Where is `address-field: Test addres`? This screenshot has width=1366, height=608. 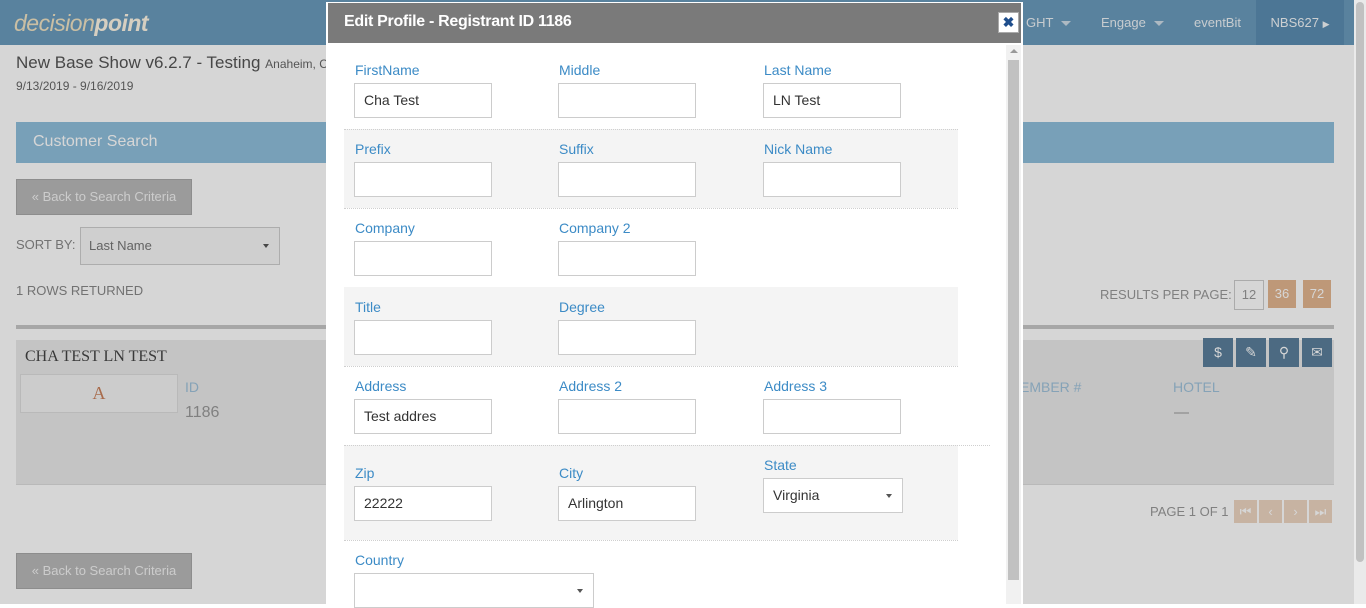
address-field: Test addres is located at coordinates (423, 416).